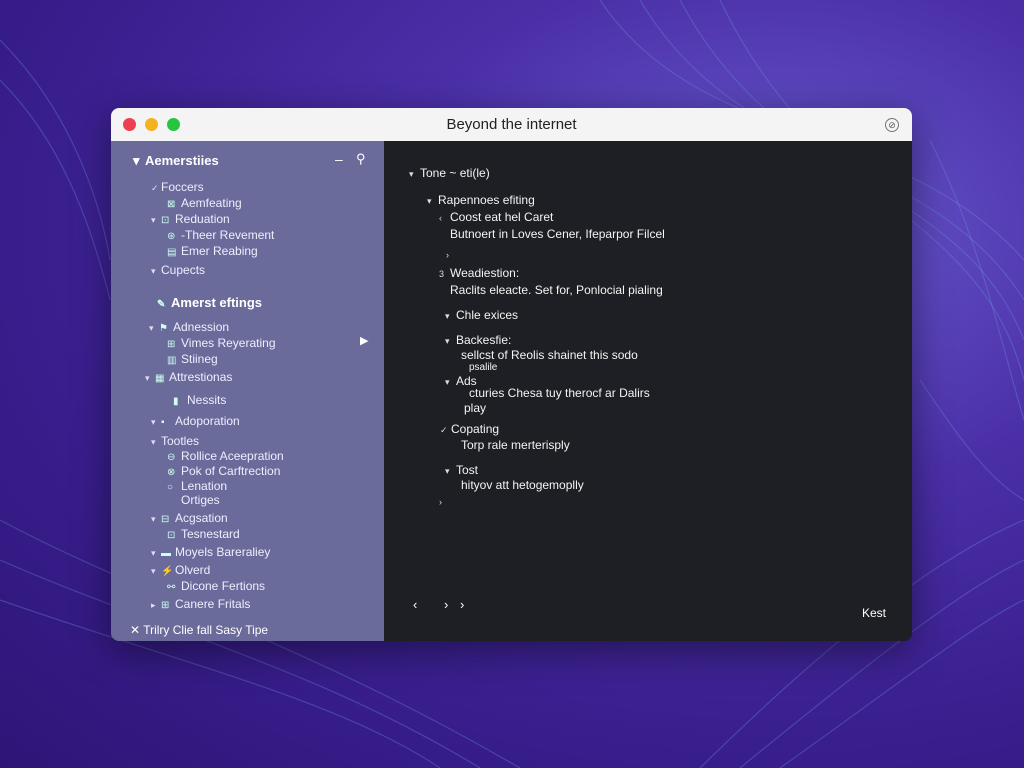 Image resolution: width=1024 pixels, height=768 pixels. I want to click on item-icon: ▮, so click(176, 401).